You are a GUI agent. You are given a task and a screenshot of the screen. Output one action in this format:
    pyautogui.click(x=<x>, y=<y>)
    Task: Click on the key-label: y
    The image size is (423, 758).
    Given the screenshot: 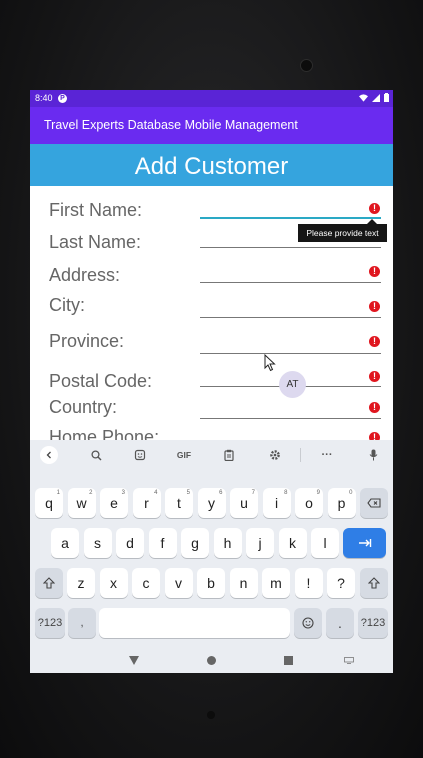 What is the action you would take?
    pyautogui.click(x=211, y=503)
    